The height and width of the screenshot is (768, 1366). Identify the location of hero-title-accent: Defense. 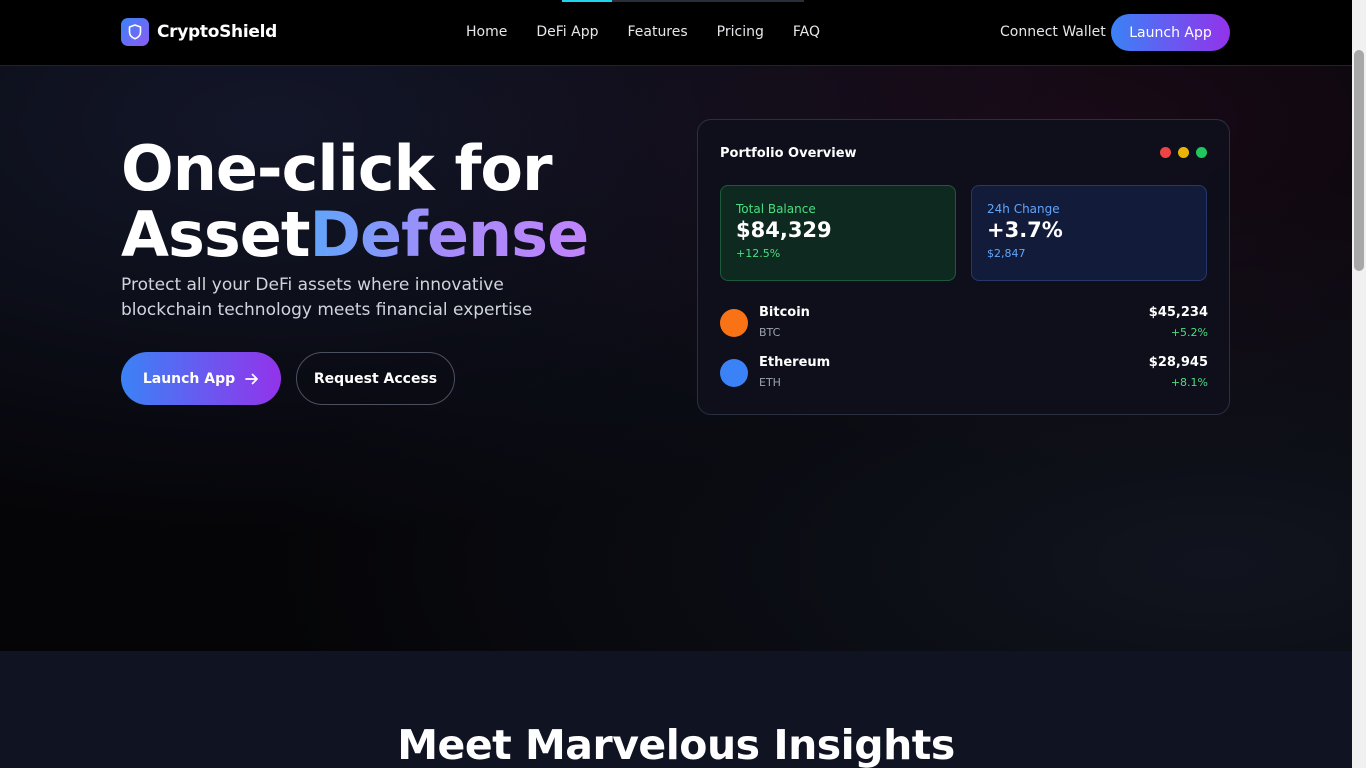
(449, 234).